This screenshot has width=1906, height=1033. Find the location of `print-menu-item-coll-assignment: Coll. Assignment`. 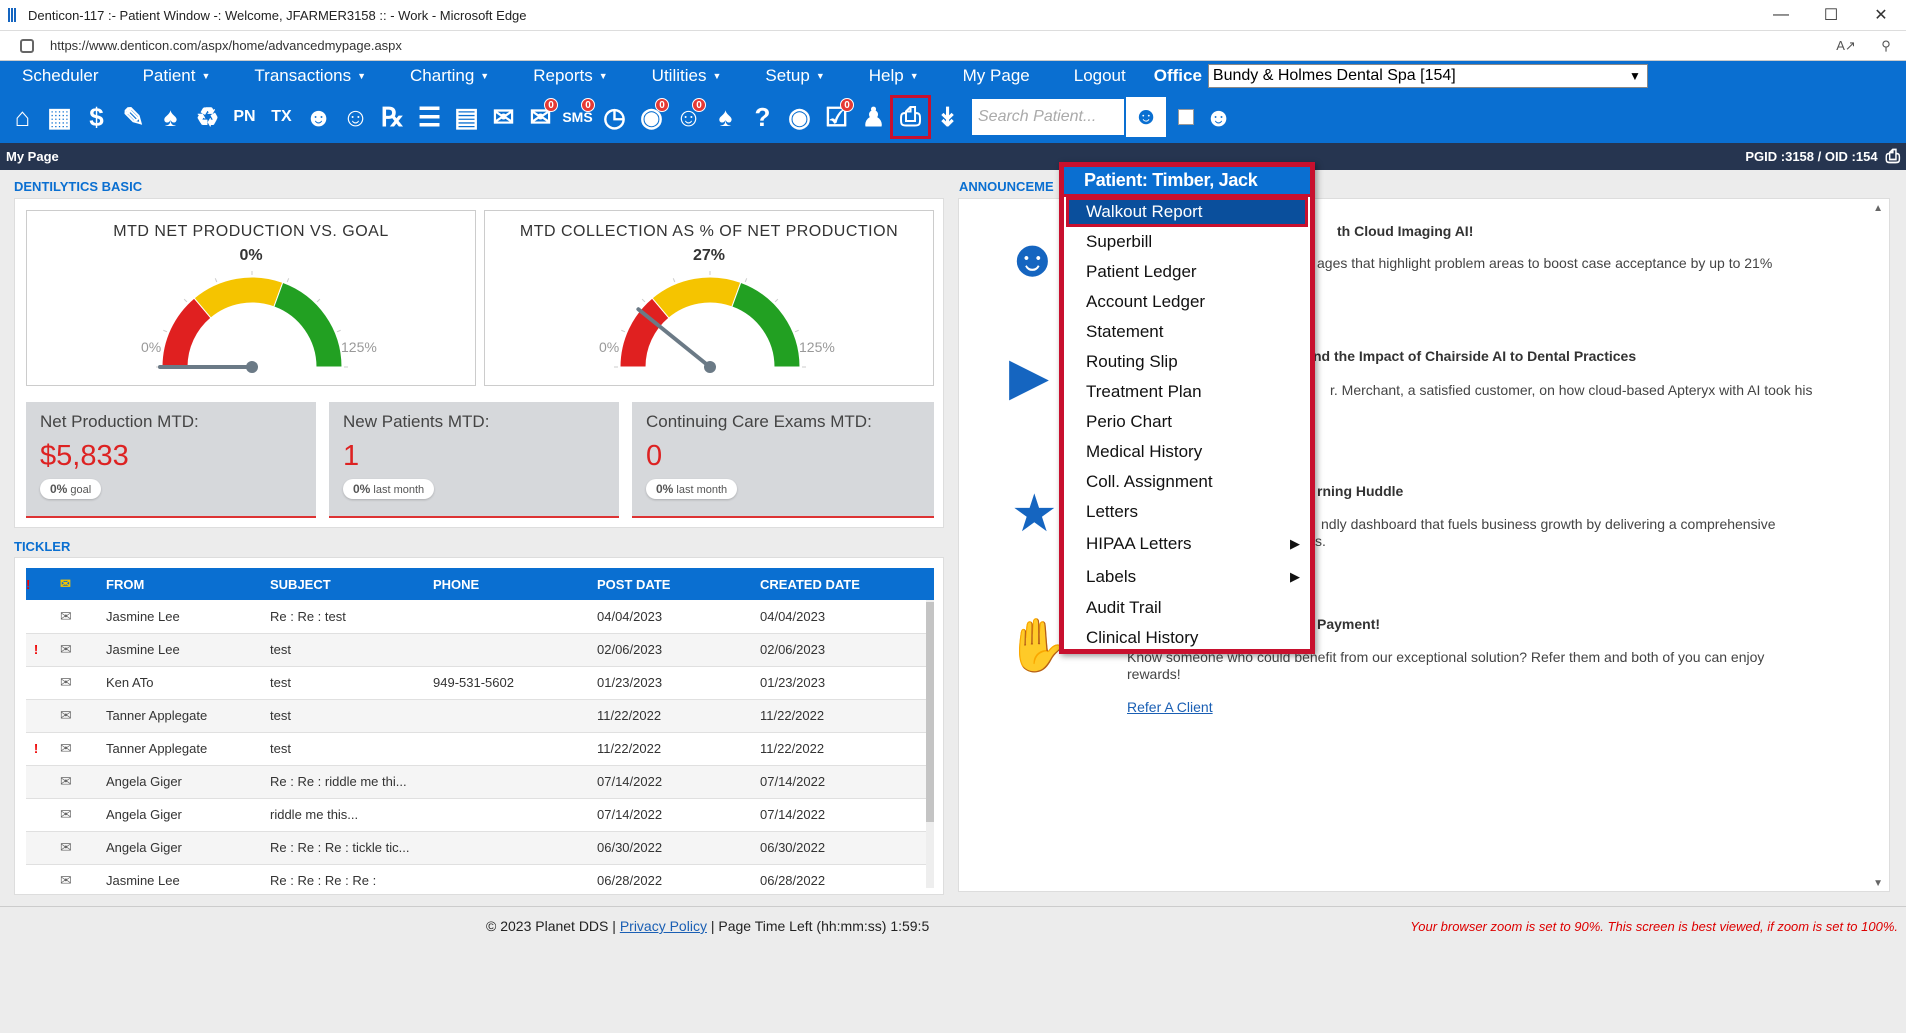

print-menu-item-coll-assignment: Coll. Assignment is located at coordinates (1187, 482).